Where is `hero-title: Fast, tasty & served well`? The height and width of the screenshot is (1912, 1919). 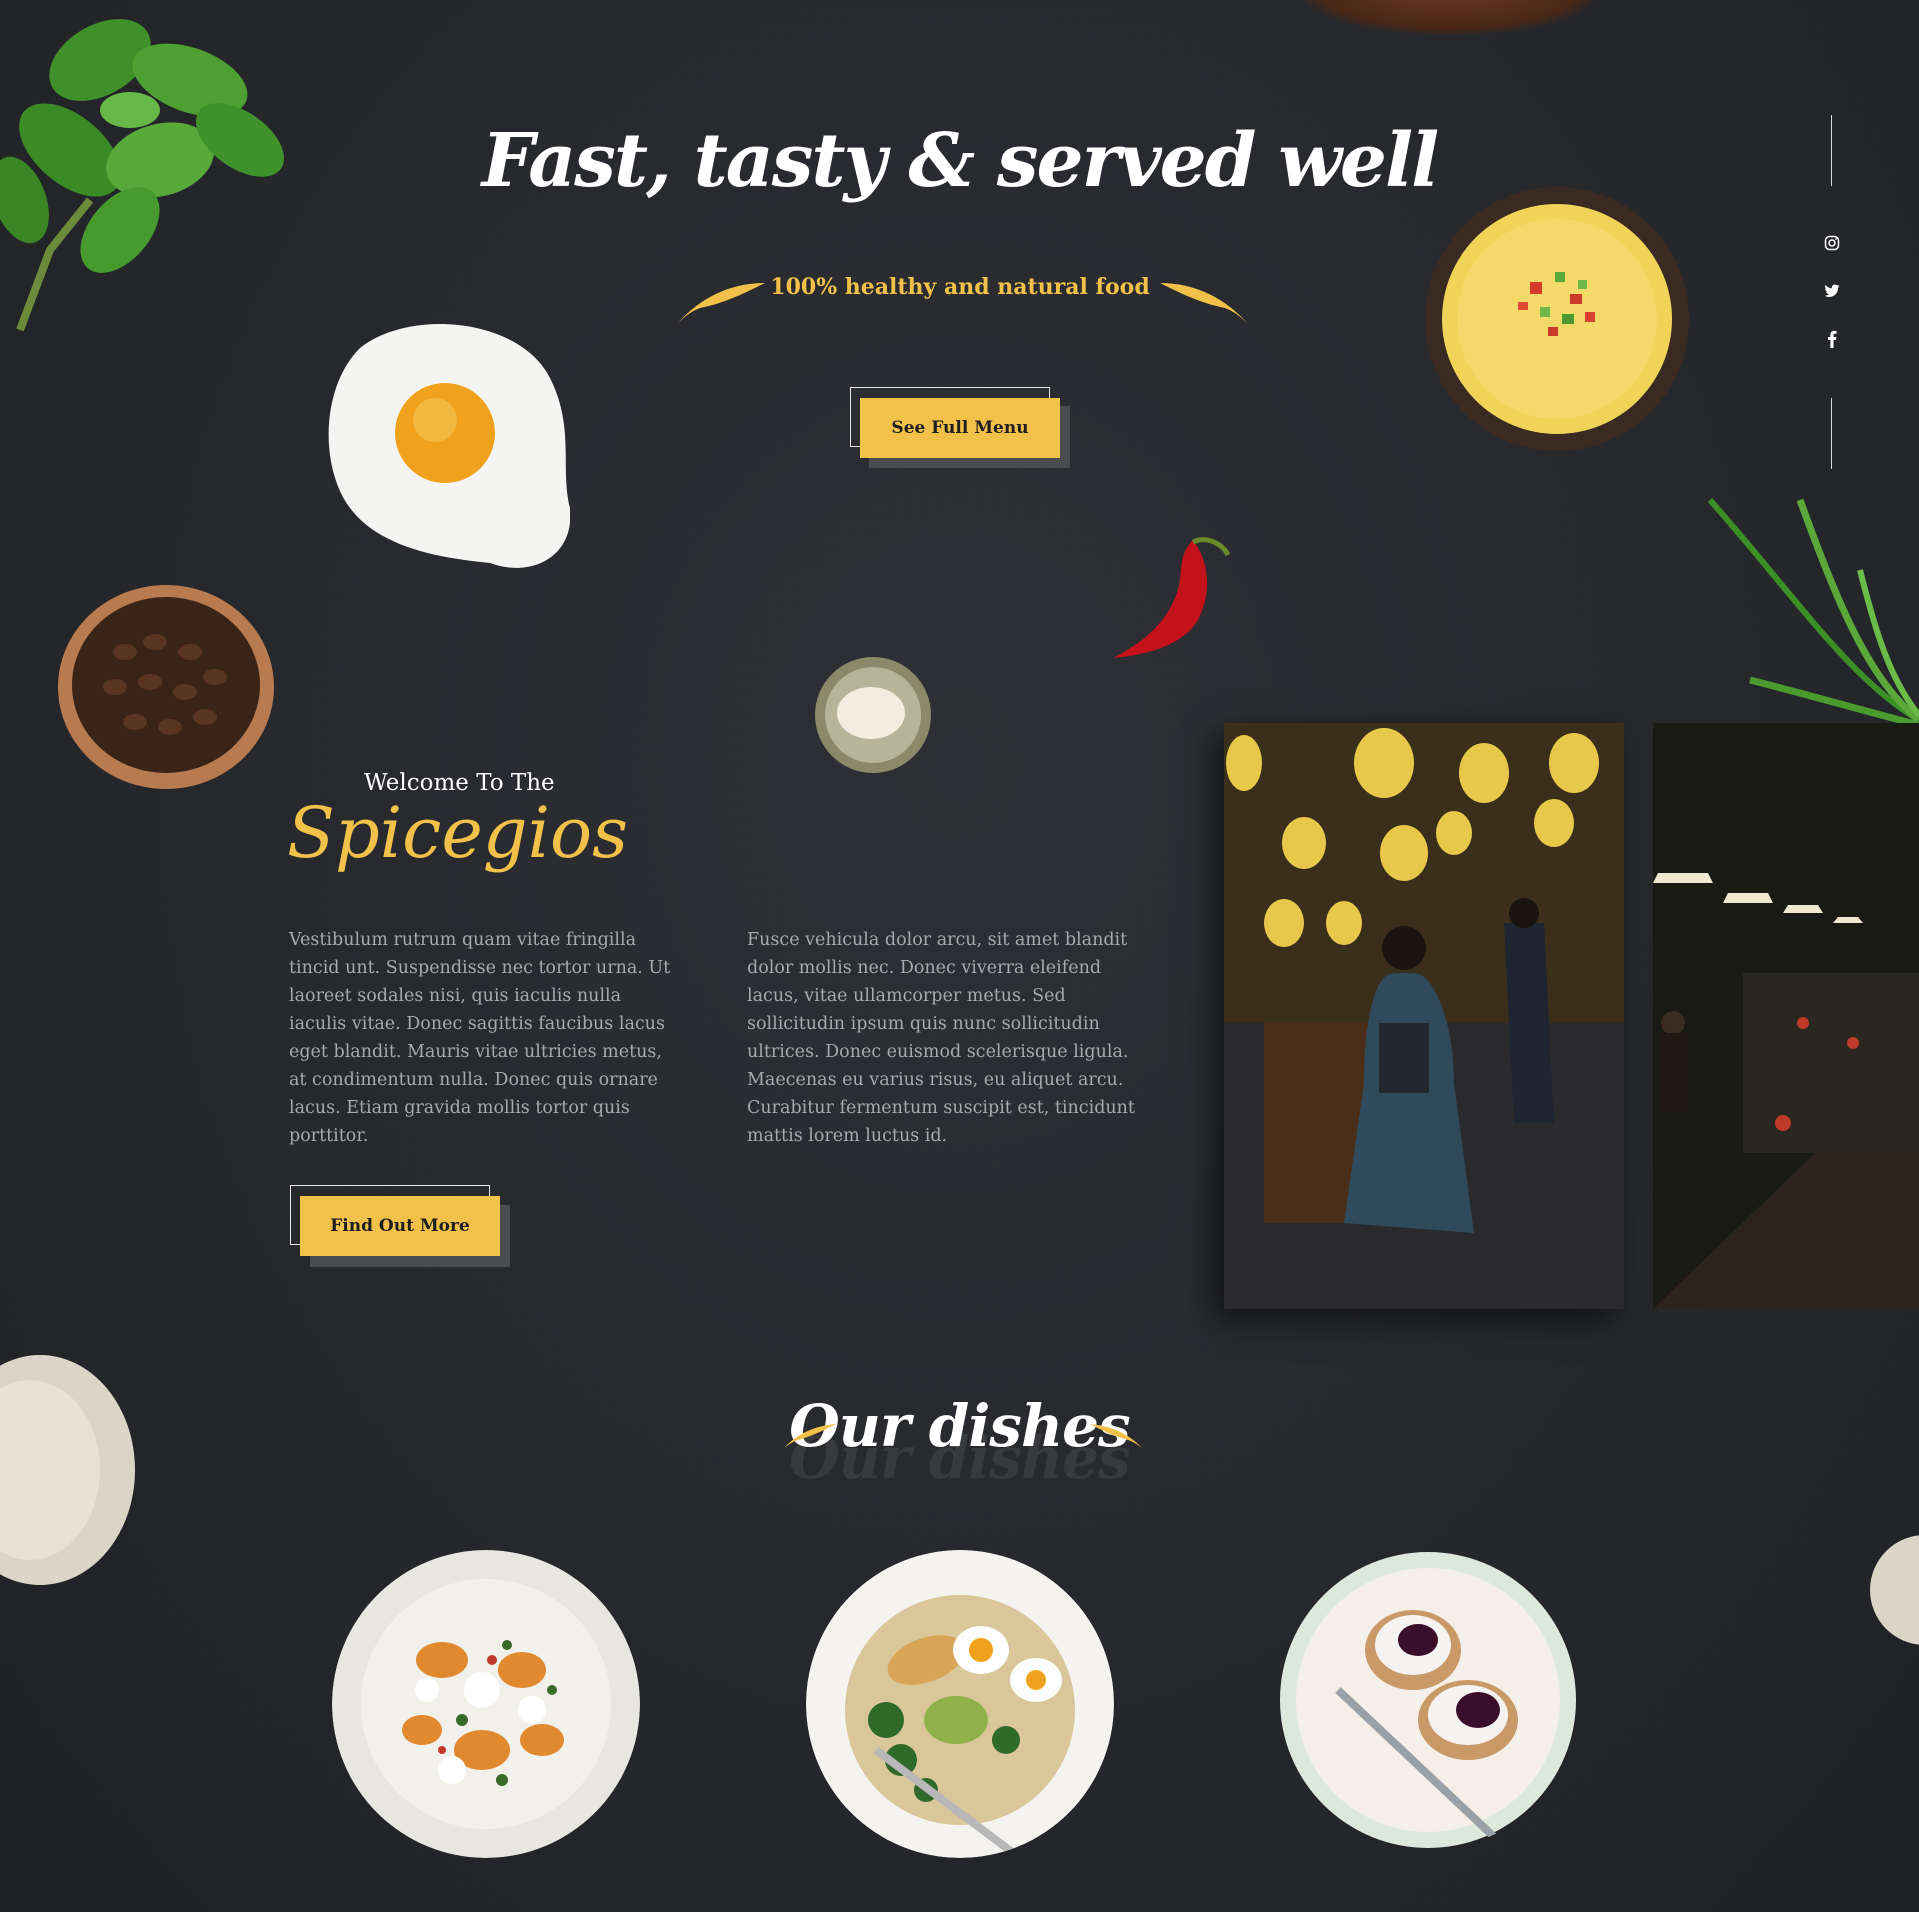
hero-title: Fast, tasty & served well is located at coordinates (960, 161).